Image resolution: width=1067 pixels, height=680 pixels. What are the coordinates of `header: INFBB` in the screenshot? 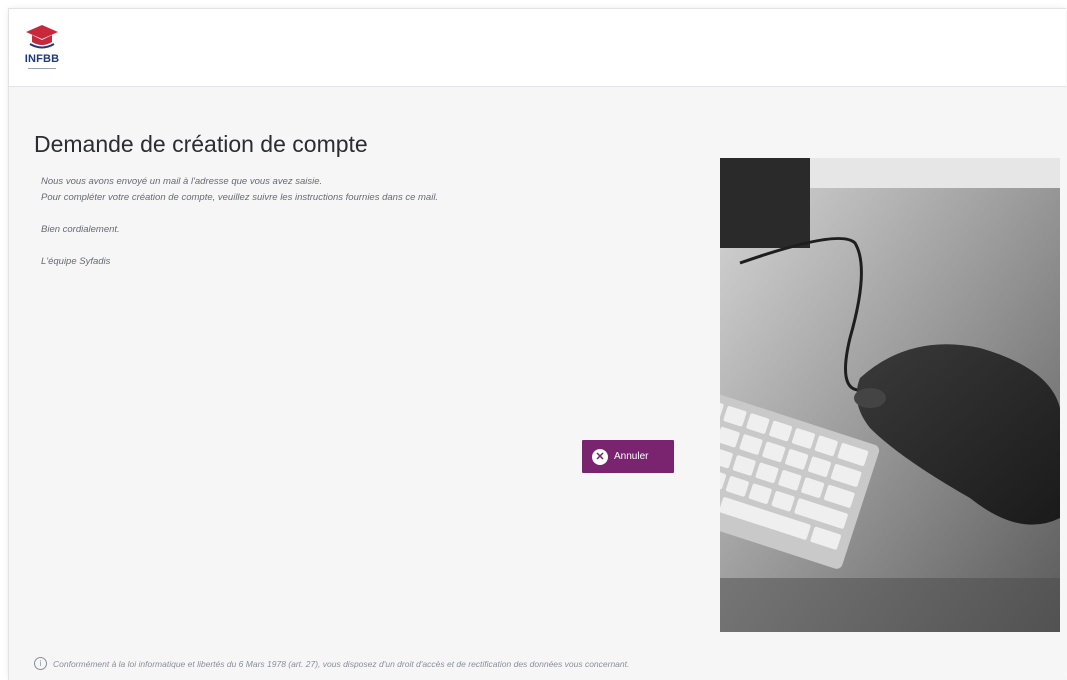 It's located at (537, 48).